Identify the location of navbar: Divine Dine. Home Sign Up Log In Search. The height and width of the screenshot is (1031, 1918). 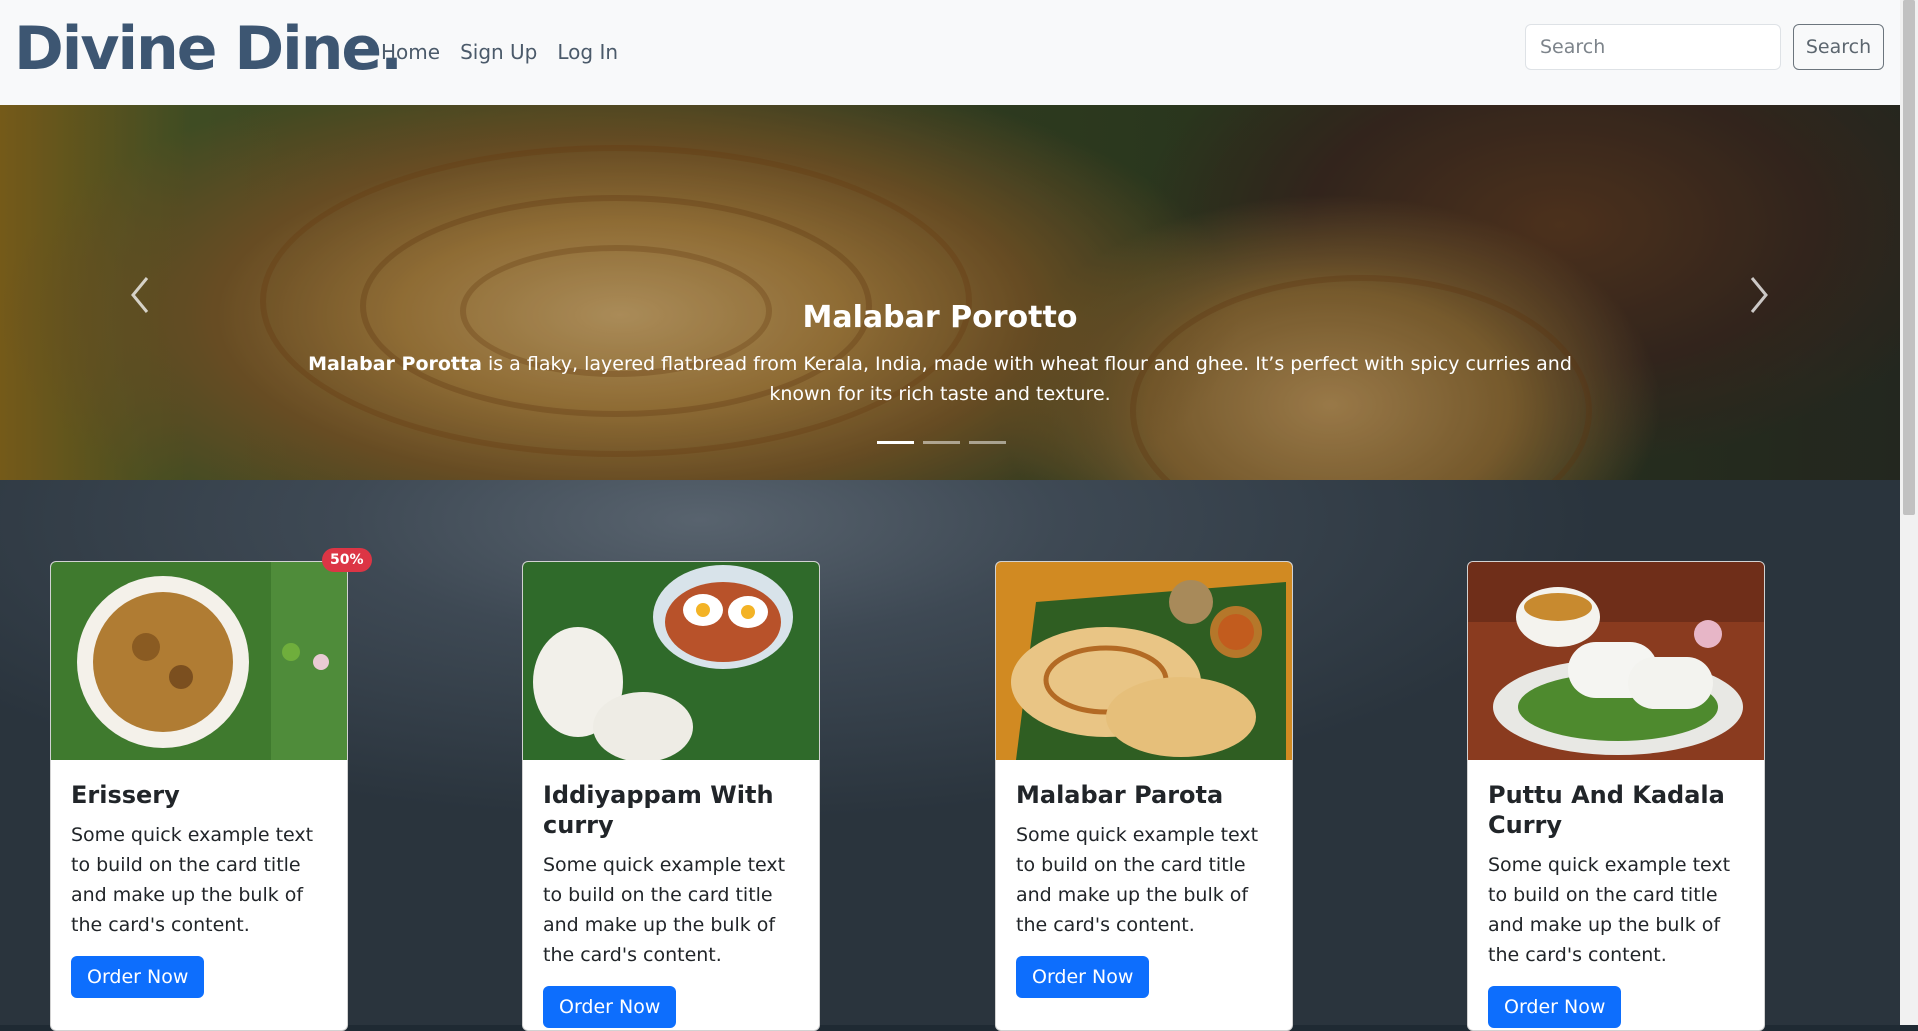
(950, 52).